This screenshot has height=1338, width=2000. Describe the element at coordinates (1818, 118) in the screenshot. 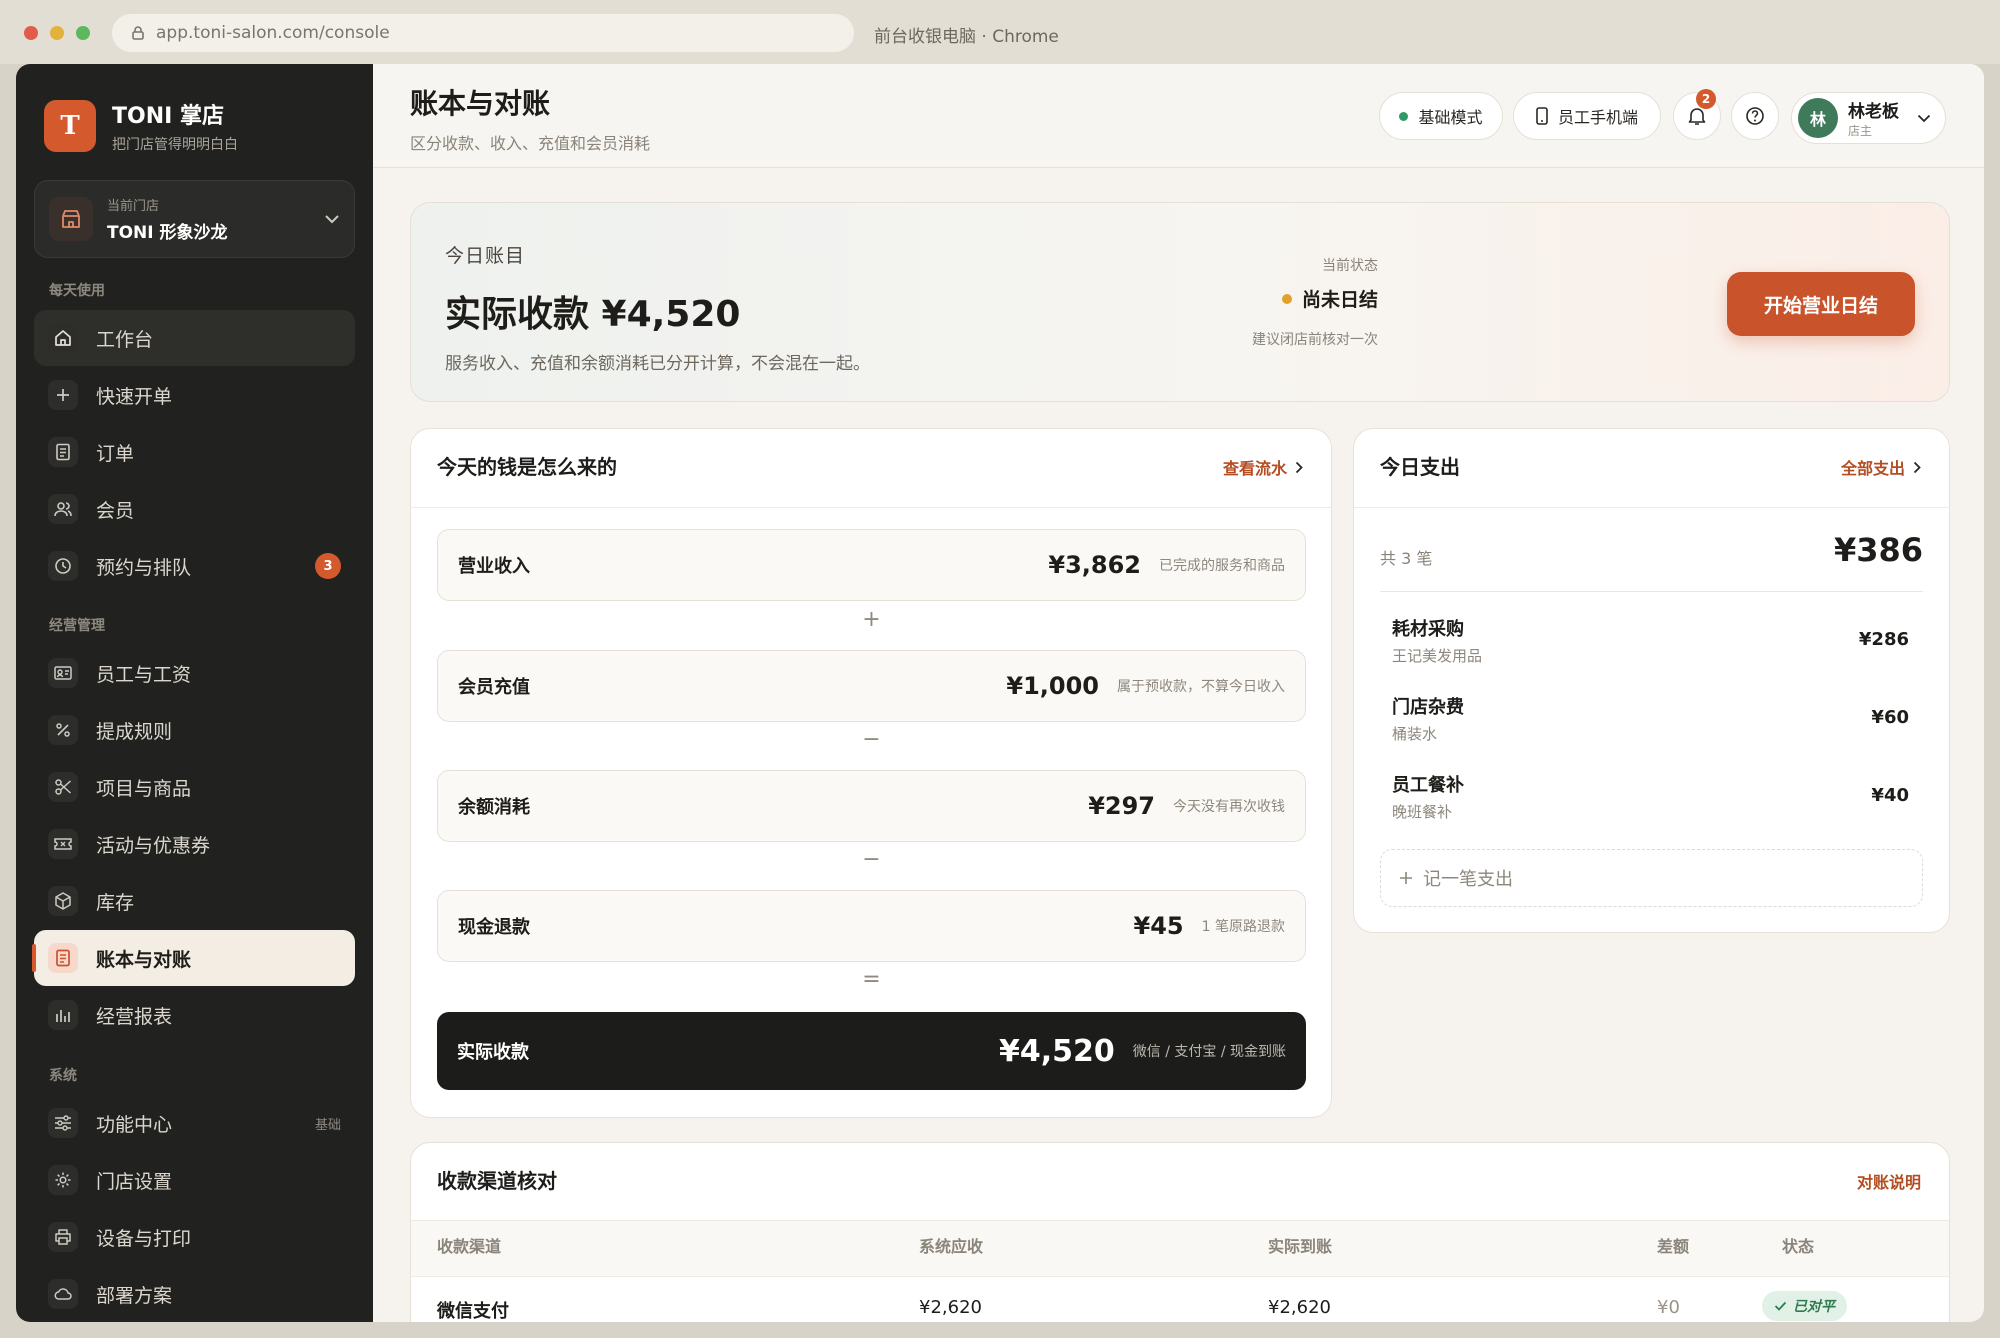

I see `avatar: 林` at that location.